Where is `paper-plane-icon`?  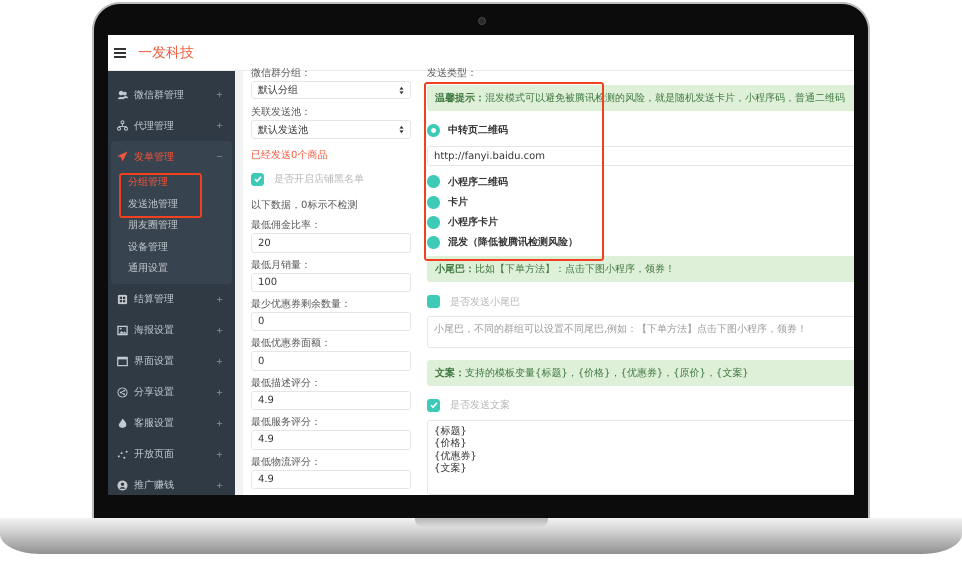 paper-plane-icon is located at coordinates (122, 156).